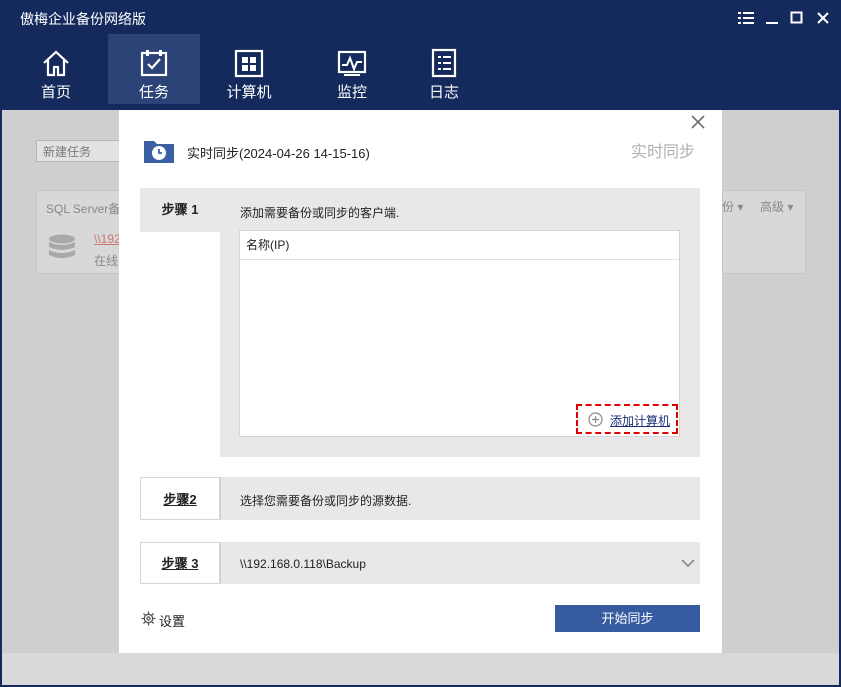 Image resolution: width=841 pixels, height=687 pixels. What do you see at coordinates (278, 153) in the screenshot?
I see `dialog-title: 实时同步(2024-04-26 14-15-16)` at bounding box center [278, 153].